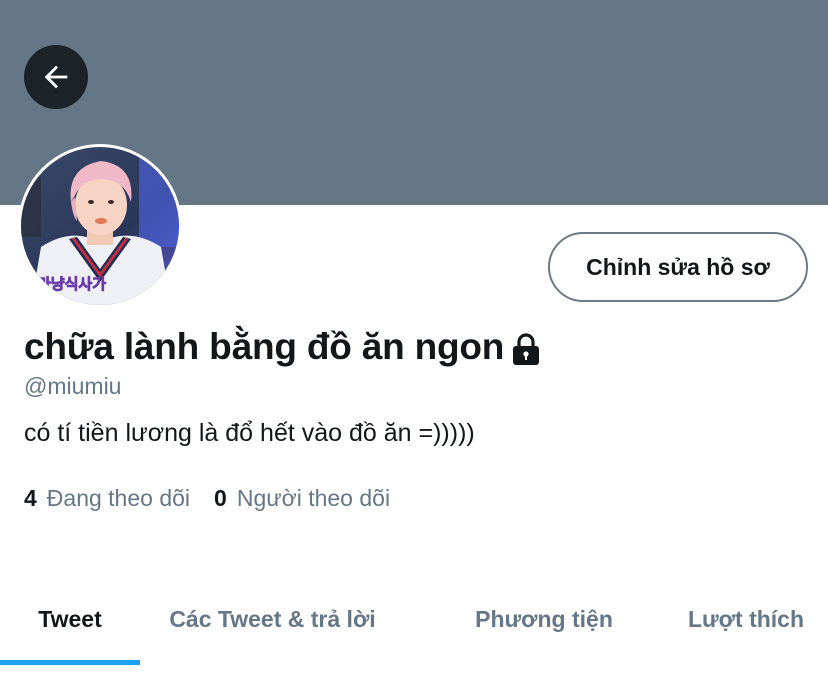 The image size is (828, 684). What do you see at coordinates (30, 498) in the screenshot?
I see `following-count: 4` at bounding box center [30, 498].